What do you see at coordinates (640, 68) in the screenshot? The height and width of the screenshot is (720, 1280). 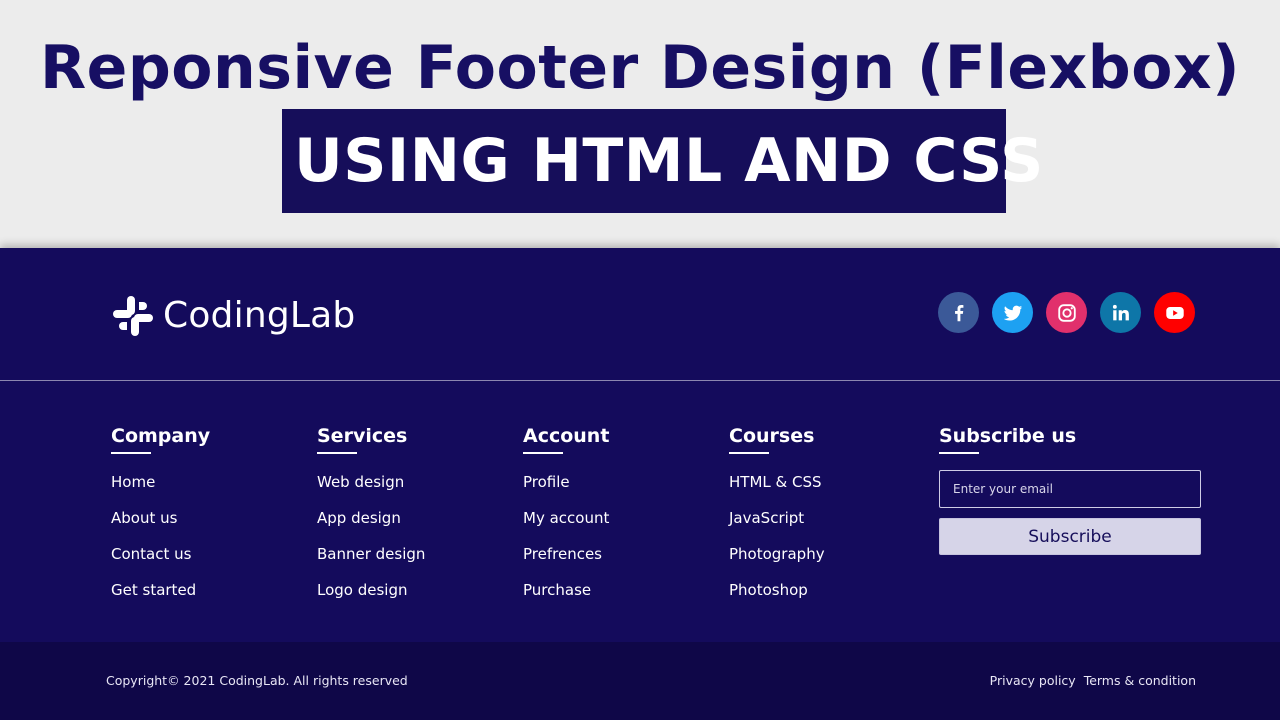 I see `page-headline: Reponsive Footer Design (Flexbox)` at bounding box center [640, 68].